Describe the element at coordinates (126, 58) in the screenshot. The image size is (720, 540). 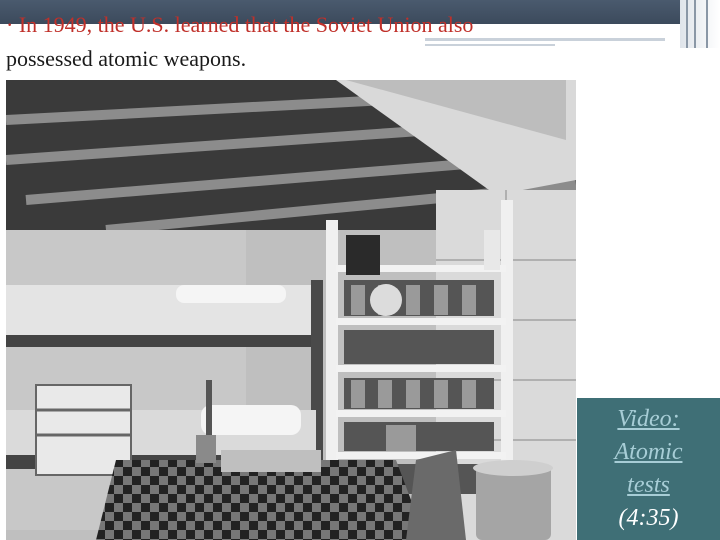
I see `bullet-rest: possessed atomic weapons.` at that location.